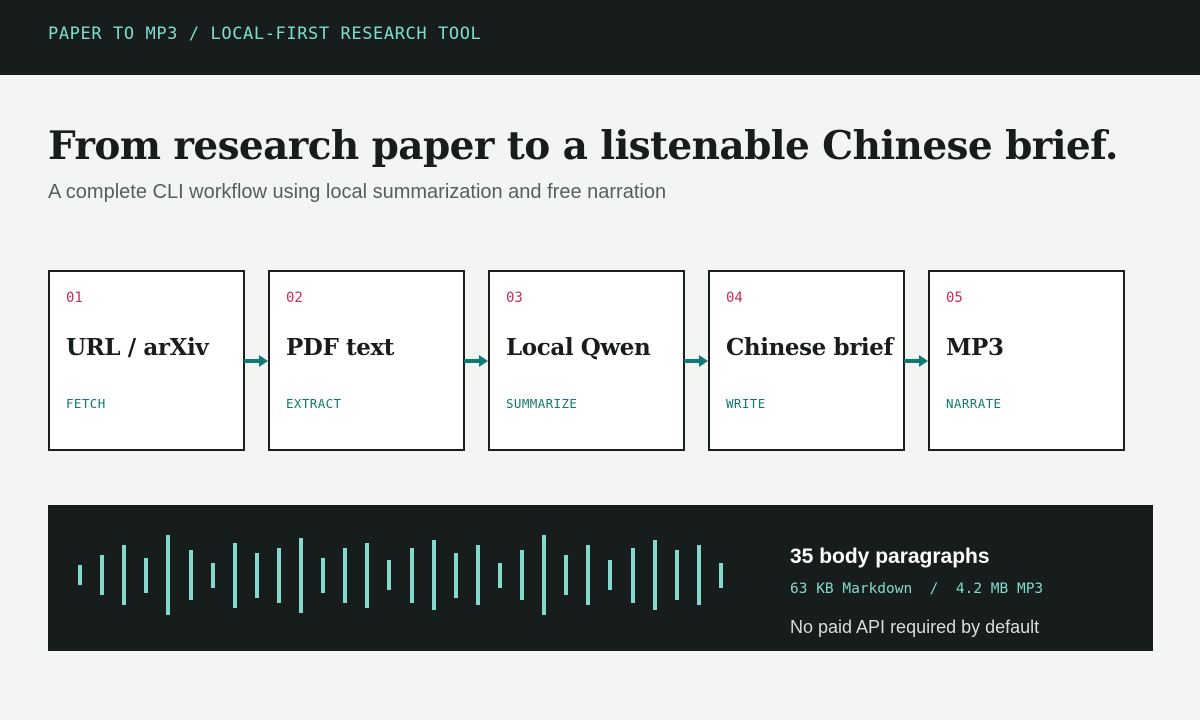  Describe the element at coordinates (542, 403) in the screenshot. I see `step-action: SUMMARIZE` at that location.